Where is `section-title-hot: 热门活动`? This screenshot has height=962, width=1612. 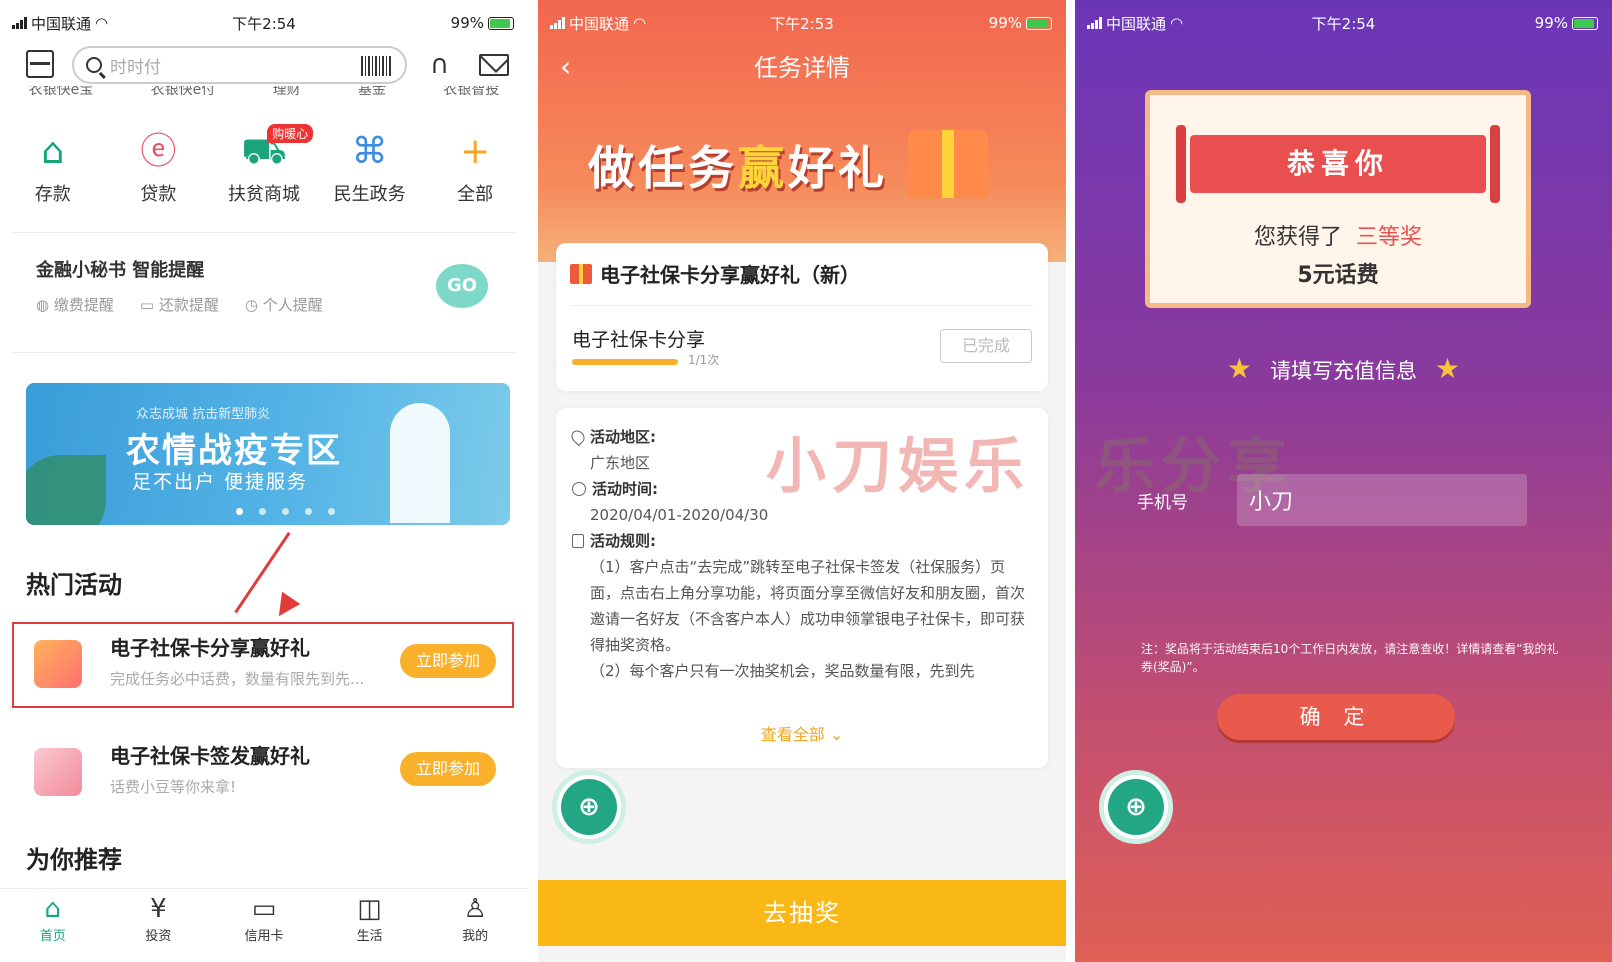 section-title-hot: 热门活动 is located at coordinates (74, 585).